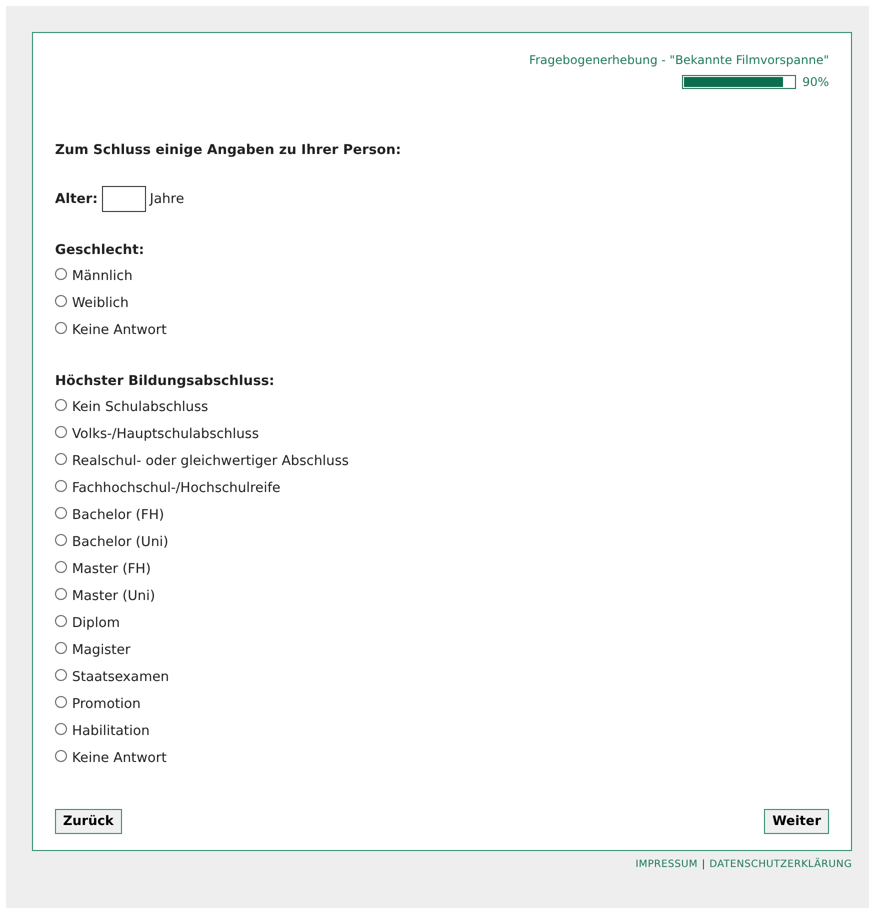  What do you see at coordinates (120, 542) in the screenshot?
I see `option-label: Bachelor (Uni)` at bounding box center [120, 542].